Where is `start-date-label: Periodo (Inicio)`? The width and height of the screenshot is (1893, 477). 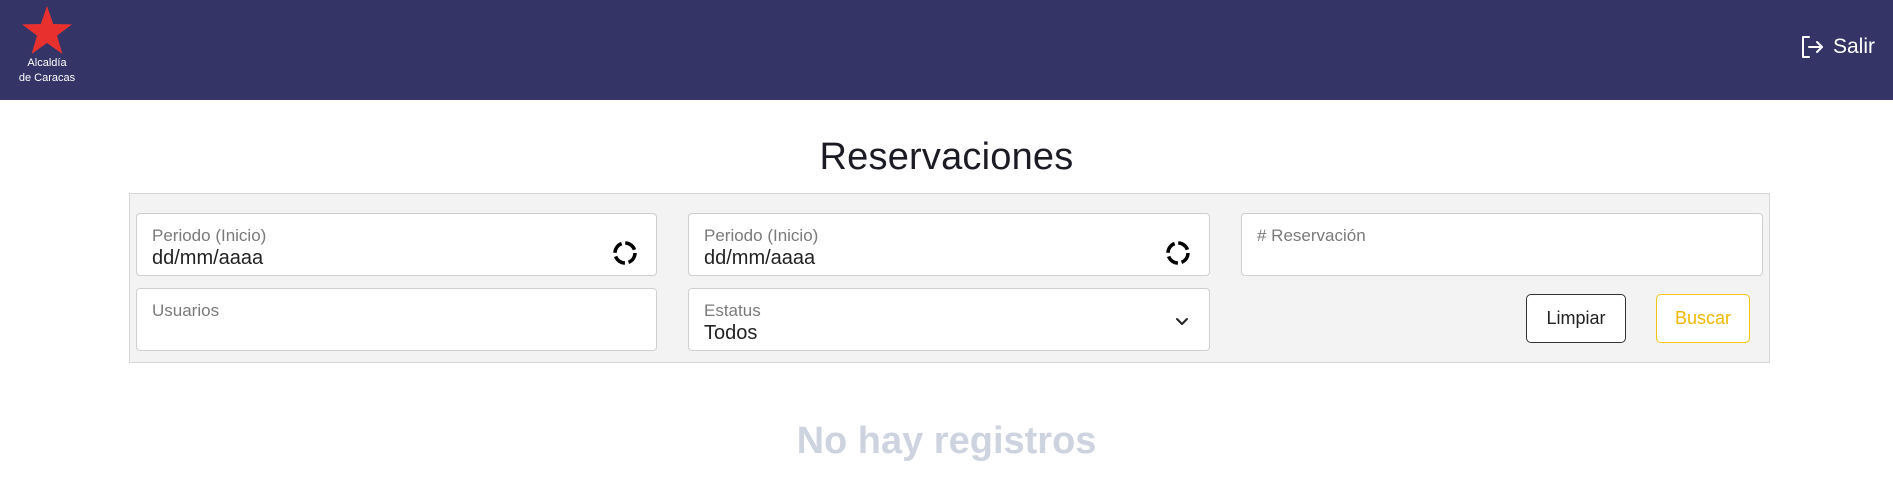
start-date-label: Periodo (Inicio) is located at coordinates (209, 235).